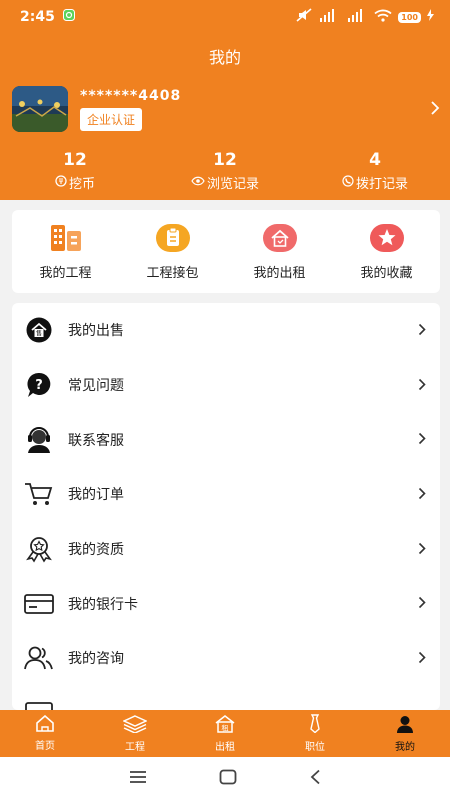 Image resolution: width=450 pixels, height=800 pixels. What do you see at coordinates (198, 182) in the screenshot?
I see `eye-icon` at bounding box center [198, 182].